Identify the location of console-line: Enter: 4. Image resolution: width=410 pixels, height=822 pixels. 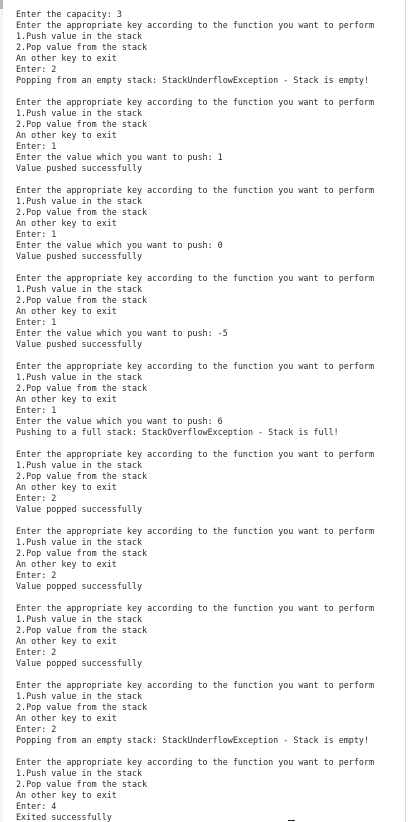
(36, 806).